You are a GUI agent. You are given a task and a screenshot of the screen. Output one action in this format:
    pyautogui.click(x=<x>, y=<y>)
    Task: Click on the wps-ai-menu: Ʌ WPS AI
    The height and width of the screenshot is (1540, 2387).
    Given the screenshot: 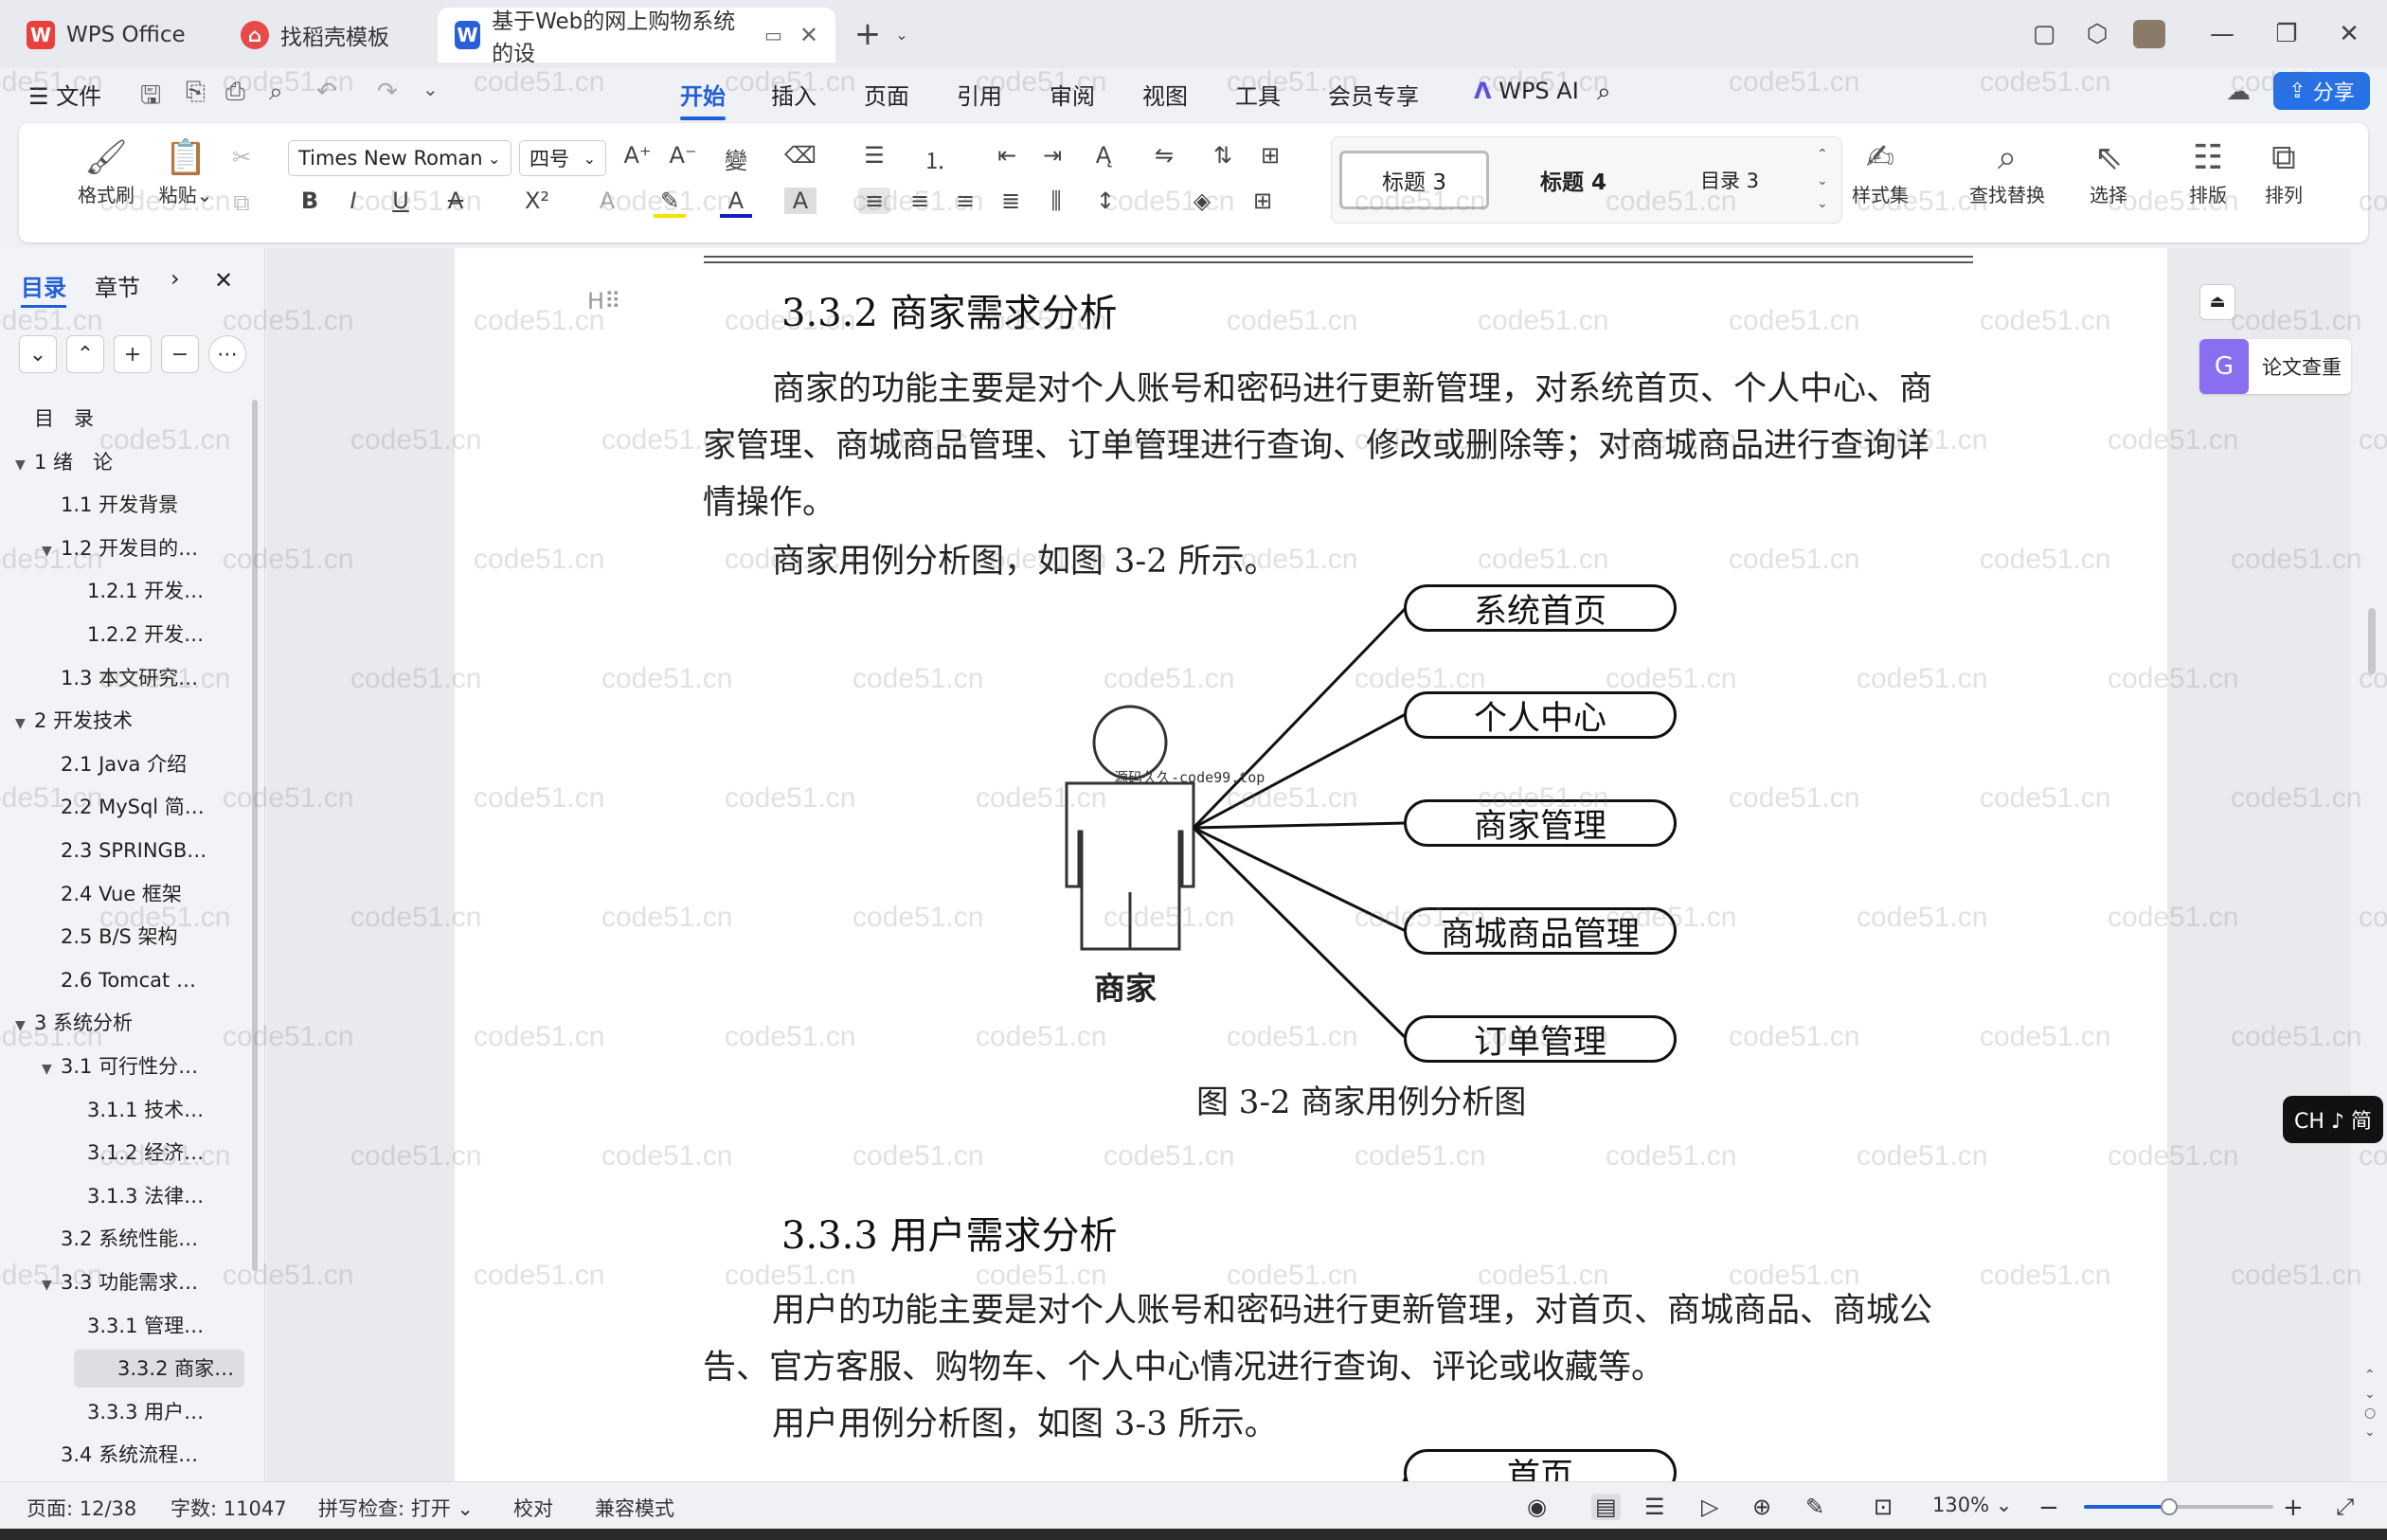 What is the action you would take?
    pyautogui.click(x=1526, y=91)
    